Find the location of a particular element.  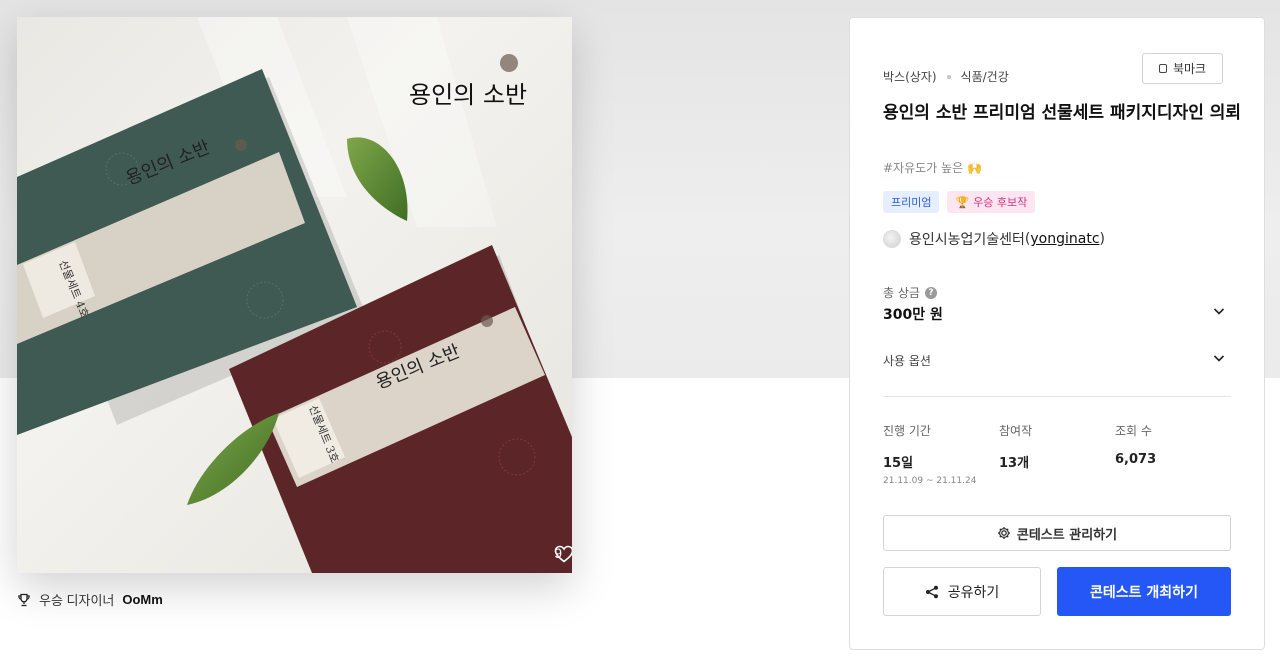

views-value: 6,073 is located at coordinates (1136, 459).